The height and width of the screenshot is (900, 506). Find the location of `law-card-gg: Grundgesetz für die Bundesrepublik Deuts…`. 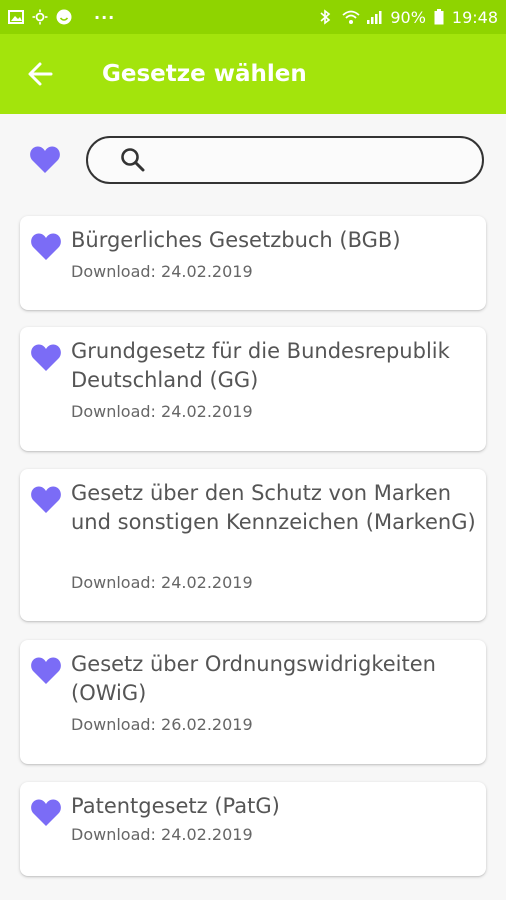

law-card-gg: Grundgesetz für die Bundesrepublik Deuts… is located at coordinates (253, 389).